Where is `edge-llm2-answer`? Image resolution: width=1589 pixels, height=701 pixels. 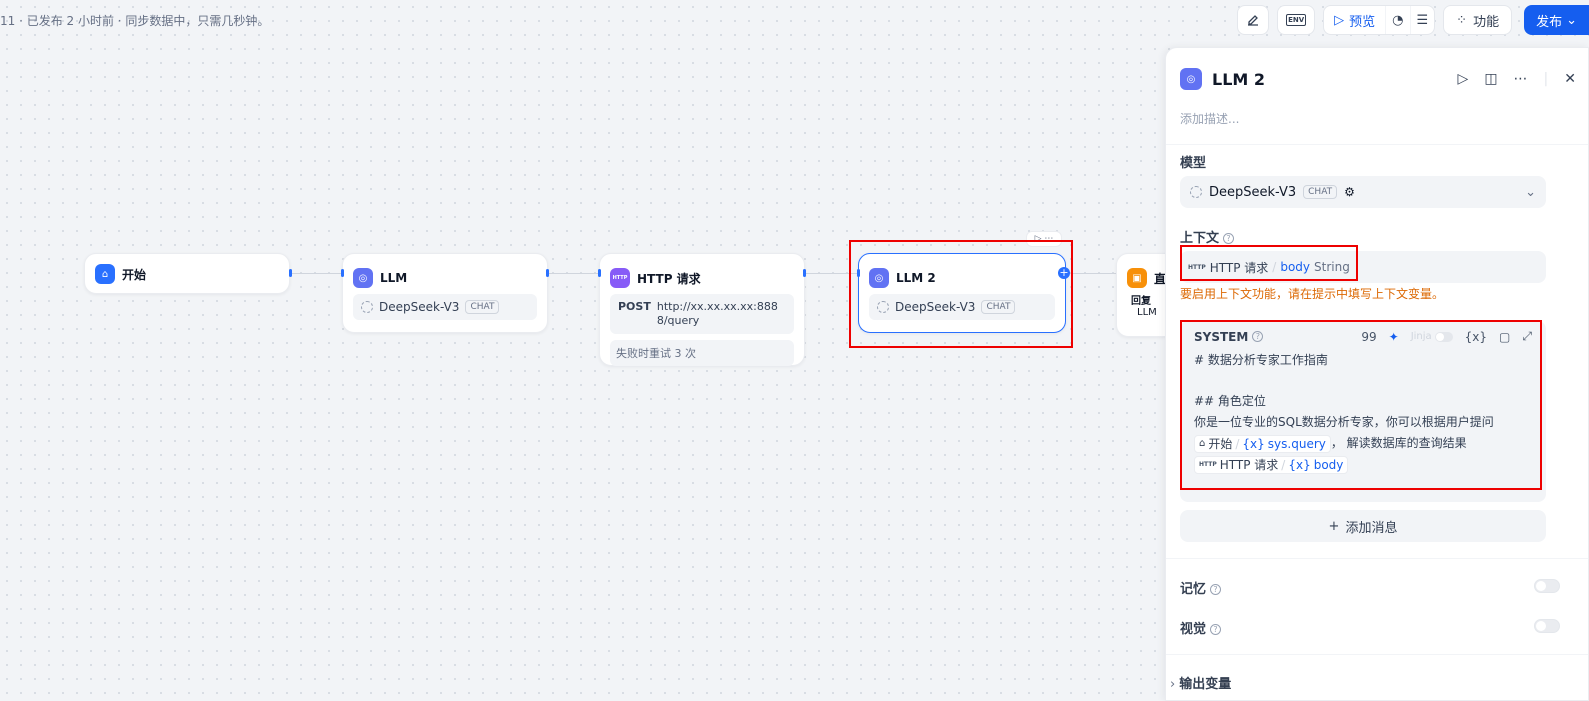
edge-llm2-answer is located at coordinates (1094, 273).